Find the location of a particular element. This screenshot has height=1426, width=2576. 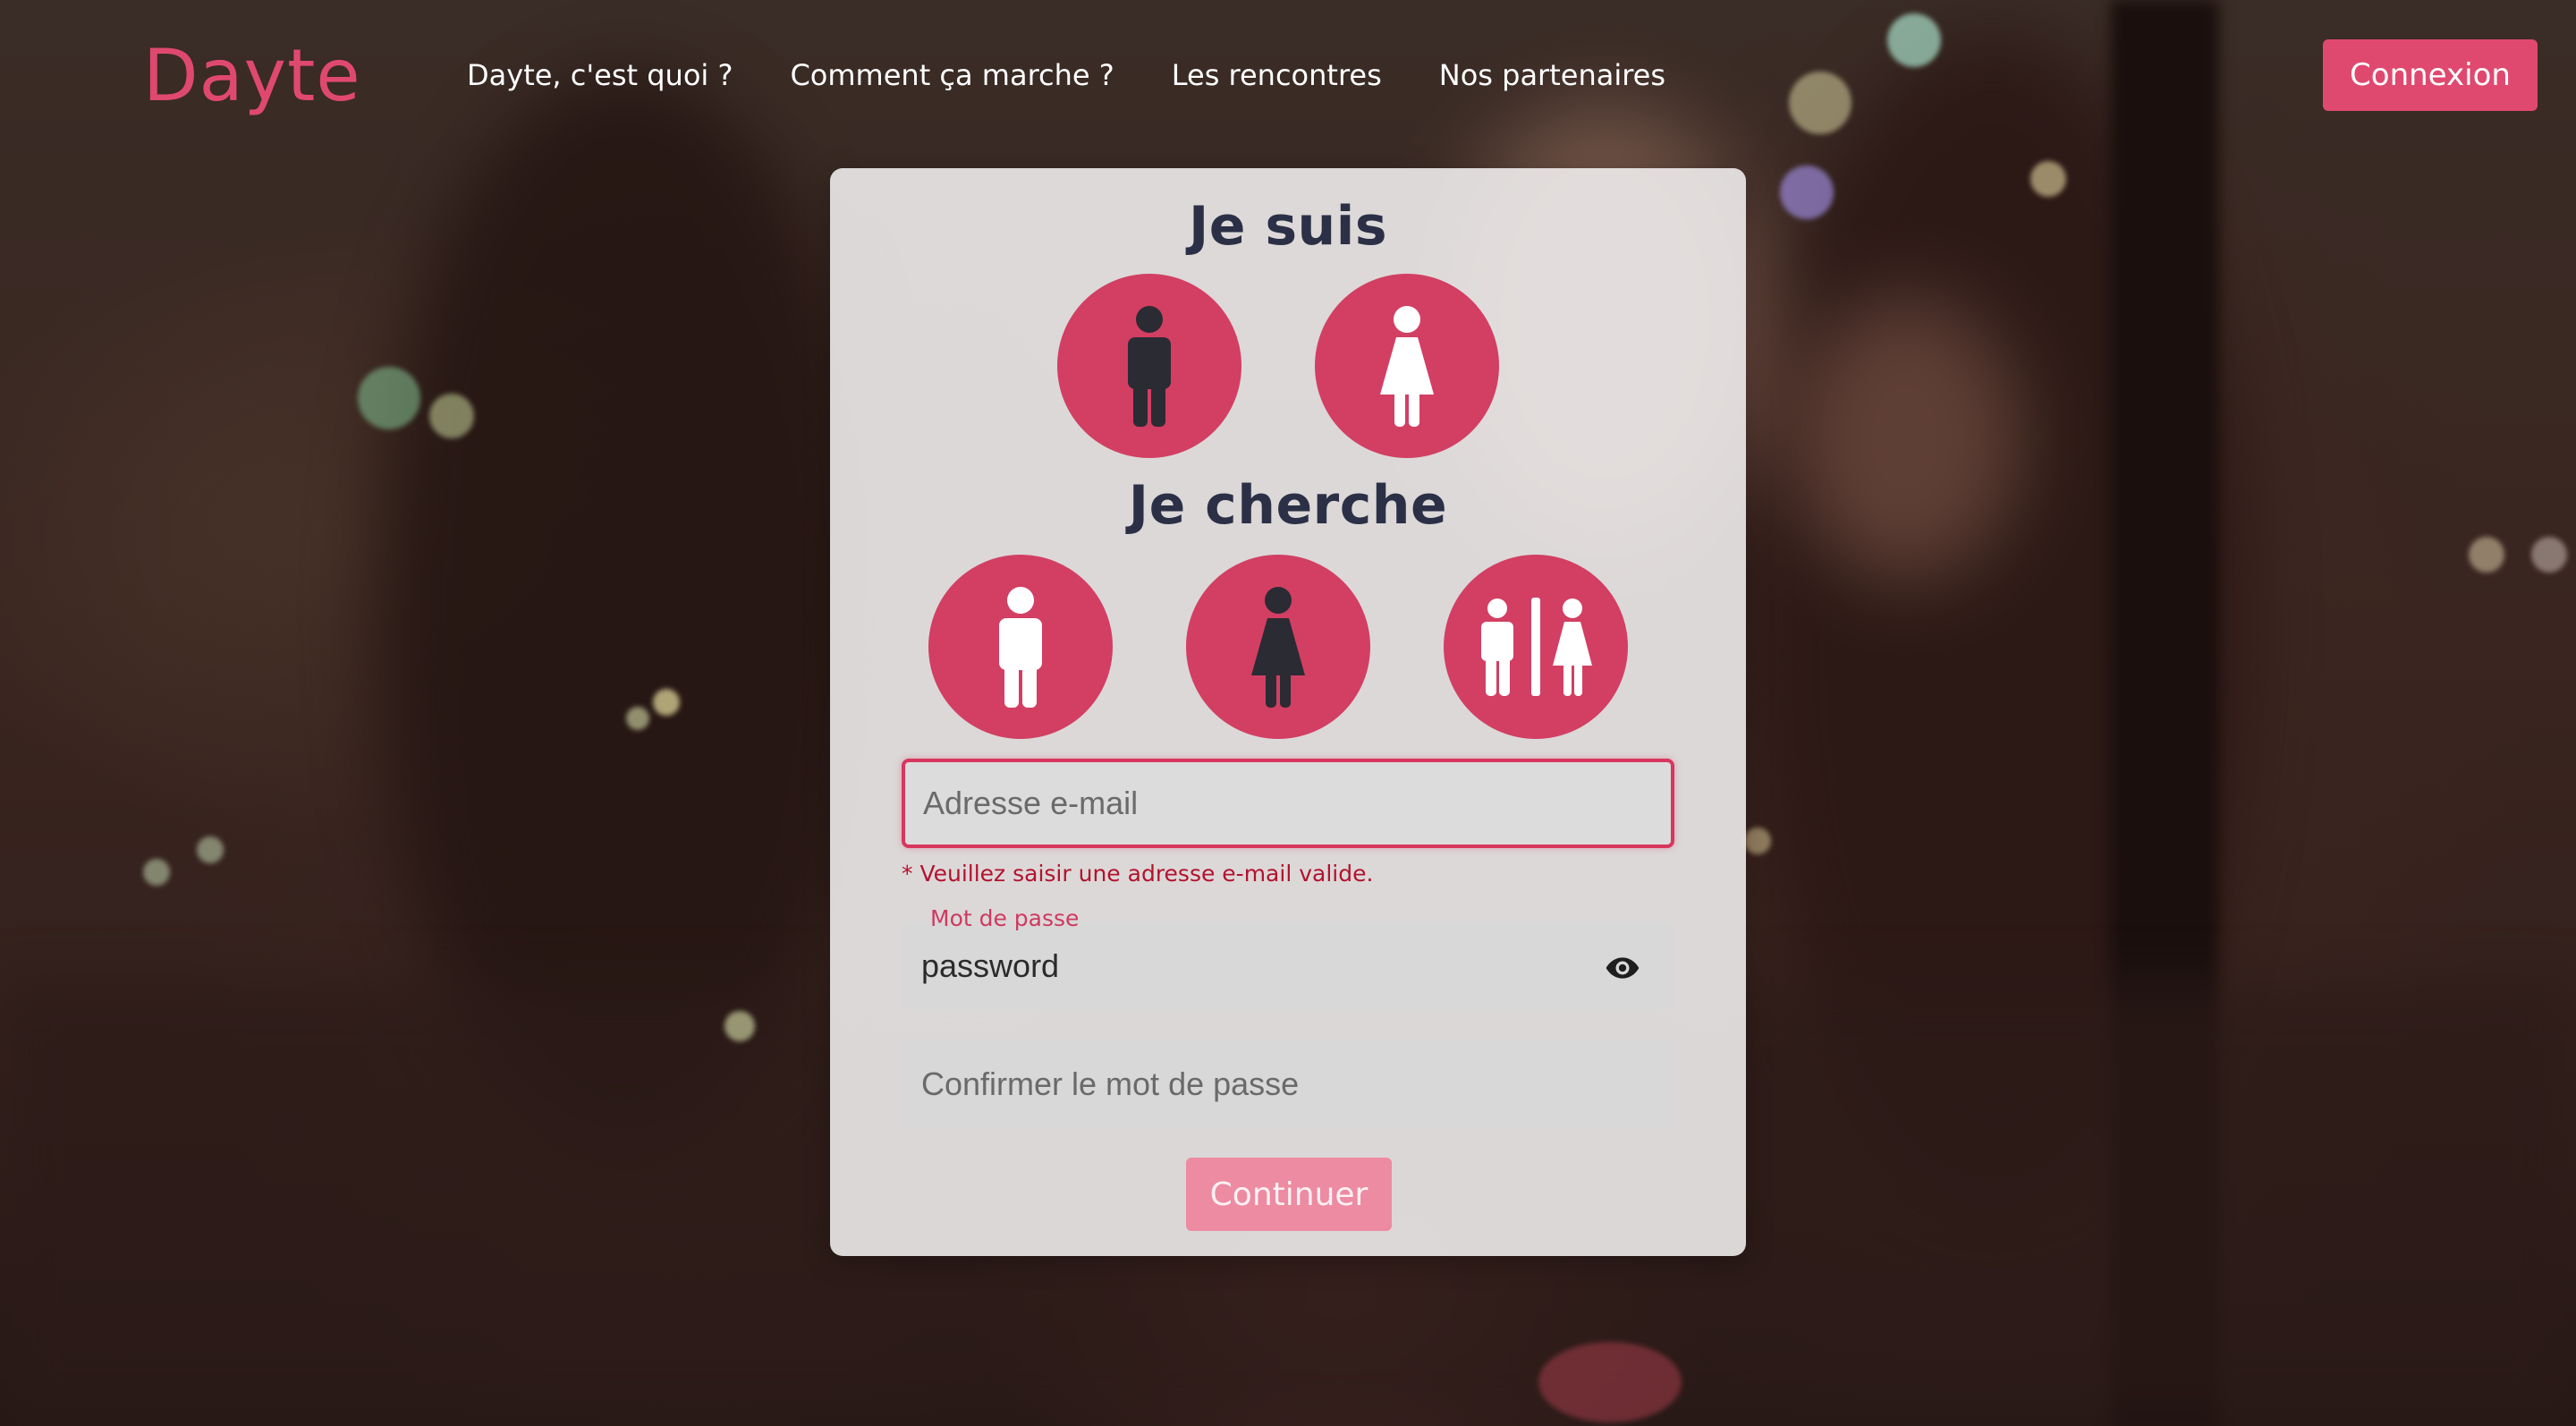

i-am-male-option is located at coordinates (1149, 366).